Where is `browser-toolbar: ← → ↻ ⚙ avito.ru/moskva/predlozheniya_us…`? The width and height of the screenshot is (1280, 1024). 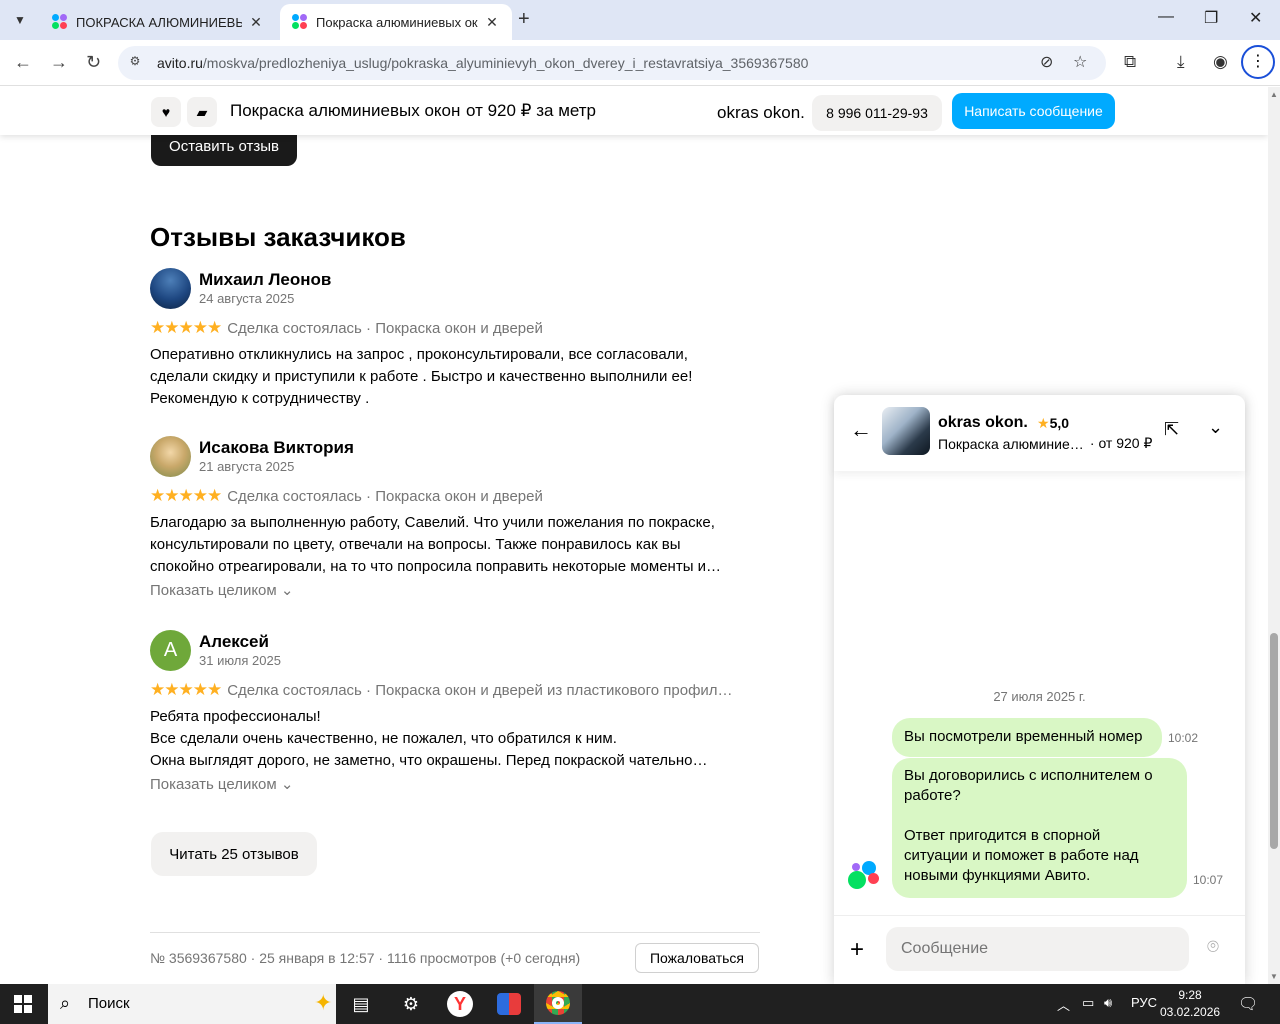 browser-toolbar: ← → ↻ ⚙ avito.ru/moskva/predlozheniya_us… is located at coordinates (640, 63).